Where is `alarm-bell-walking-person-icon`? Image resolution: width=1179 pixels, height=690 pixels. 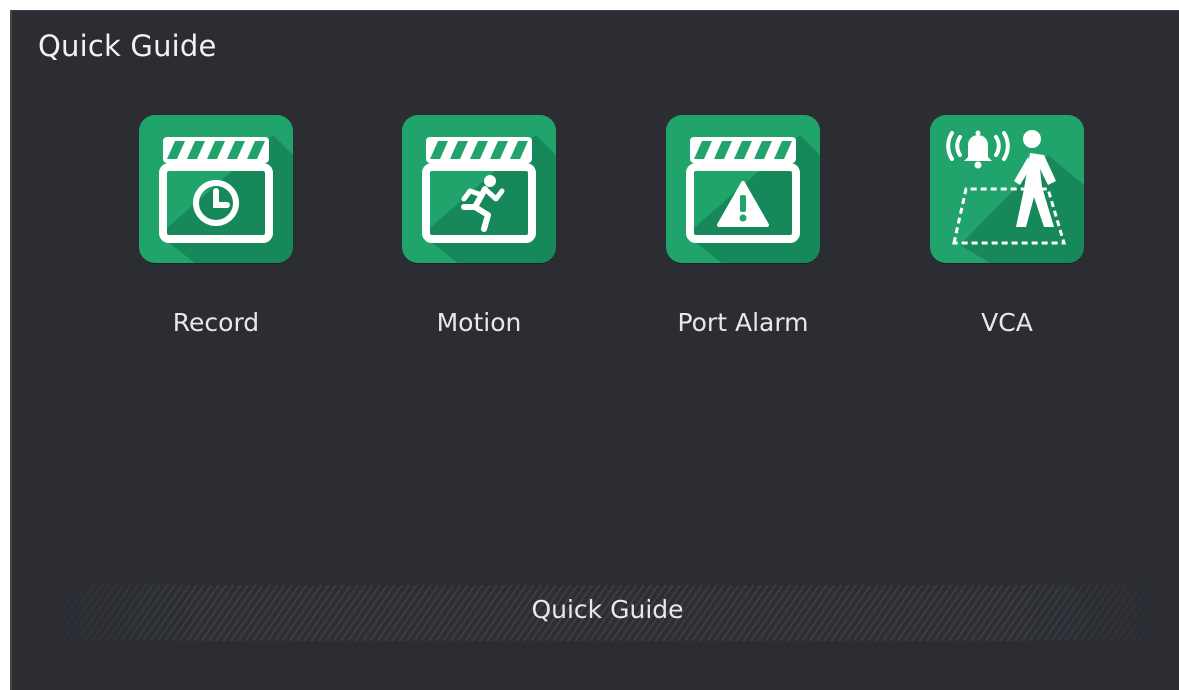 alarm-bell-walking-person-icon is located at coordinates (1007, 189).